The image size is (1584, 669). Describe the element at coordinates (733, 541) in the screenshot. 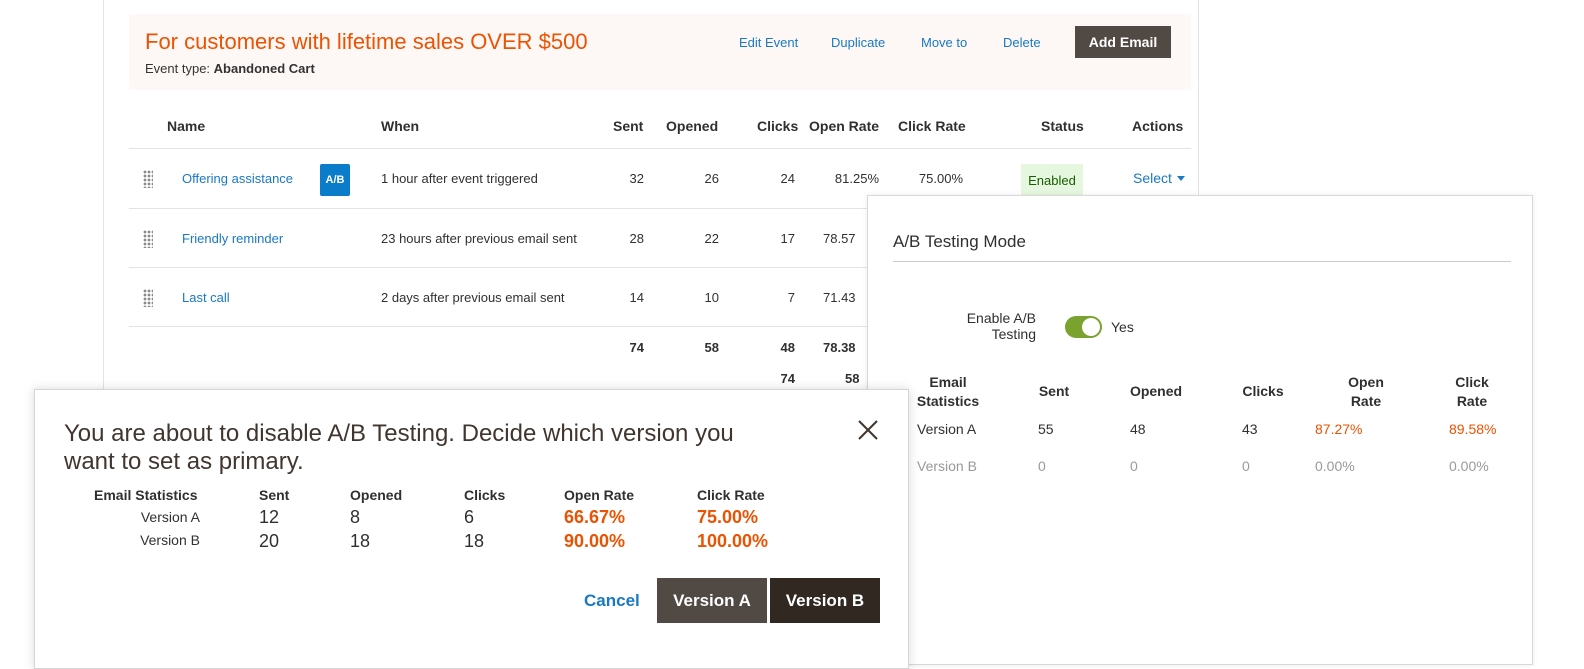

I see `modal-row-click-rate: 100.00%` at that location.